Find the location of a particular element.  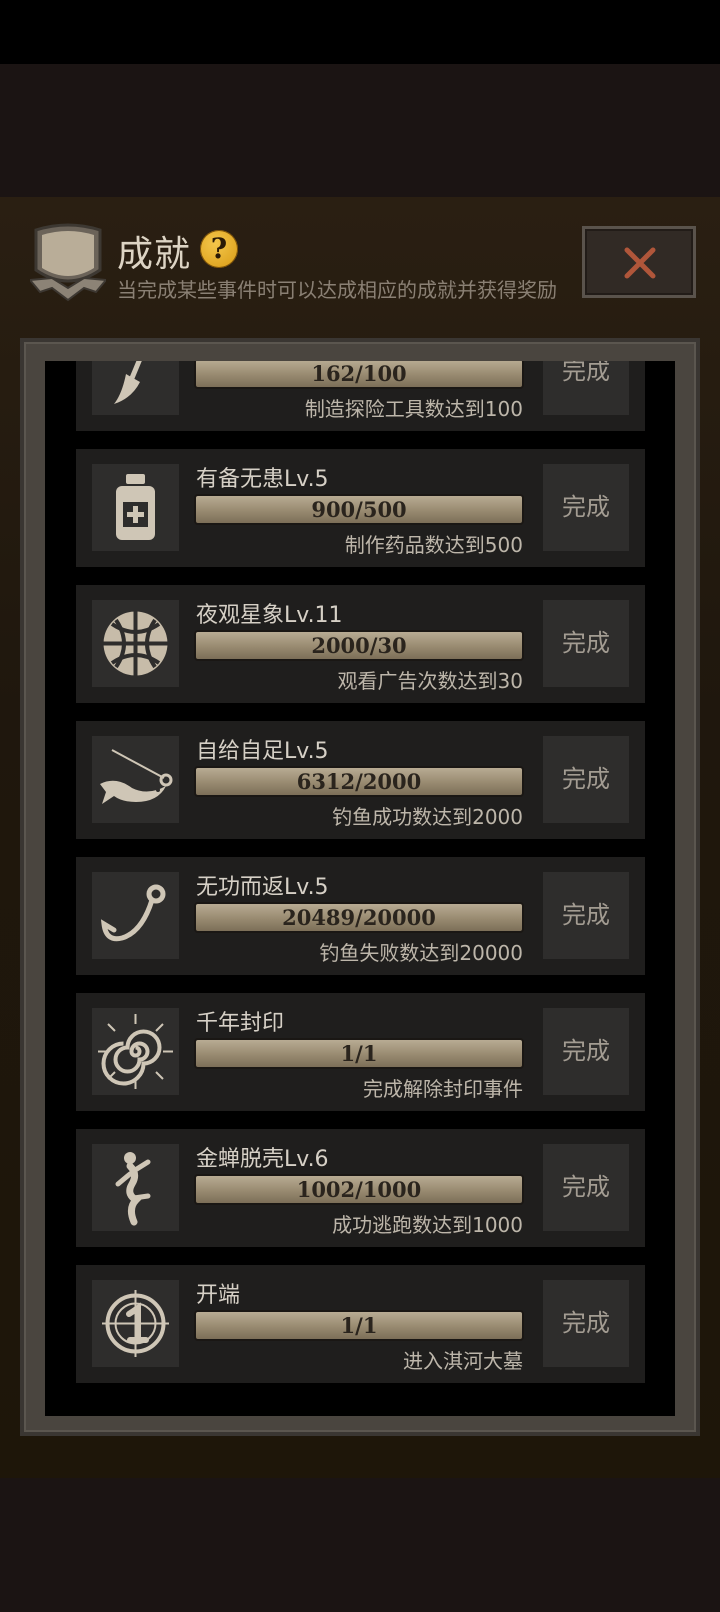

achievement-name: 有备无患Lv.5 is located at coordinates (262, 479).